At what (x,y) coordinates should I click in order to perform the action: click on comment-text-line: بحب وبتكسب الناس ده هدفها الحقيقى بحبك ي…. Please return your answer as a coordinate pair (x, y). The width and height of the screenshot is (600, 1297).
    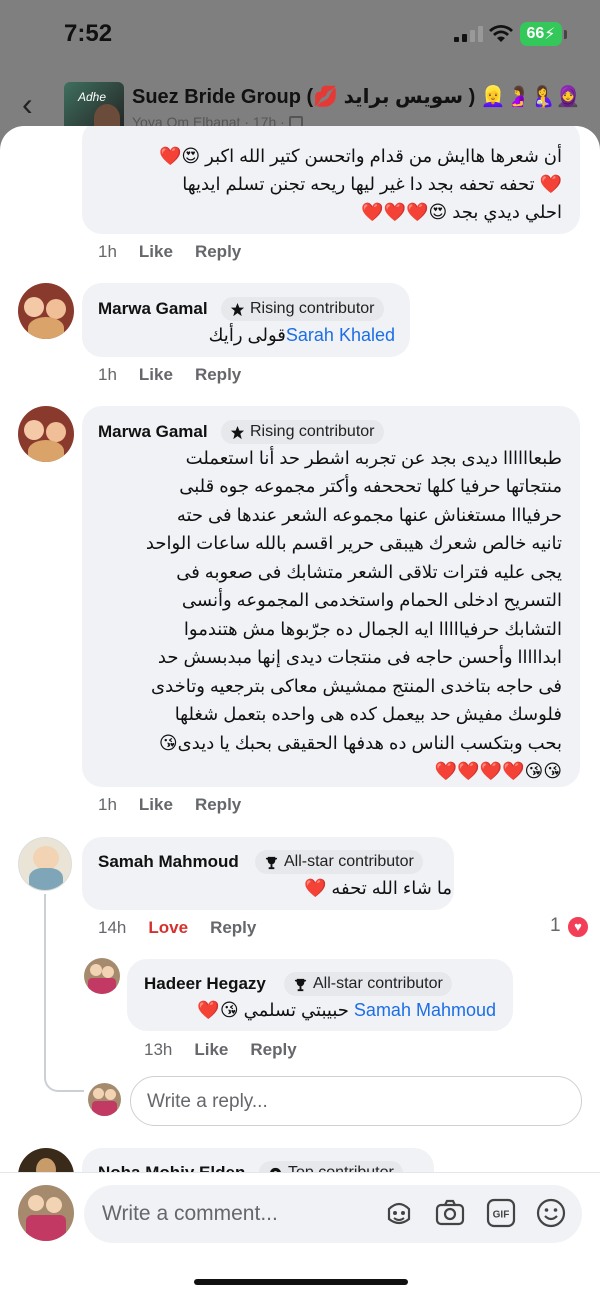
    Looking at the image, I should click on (360, 743).